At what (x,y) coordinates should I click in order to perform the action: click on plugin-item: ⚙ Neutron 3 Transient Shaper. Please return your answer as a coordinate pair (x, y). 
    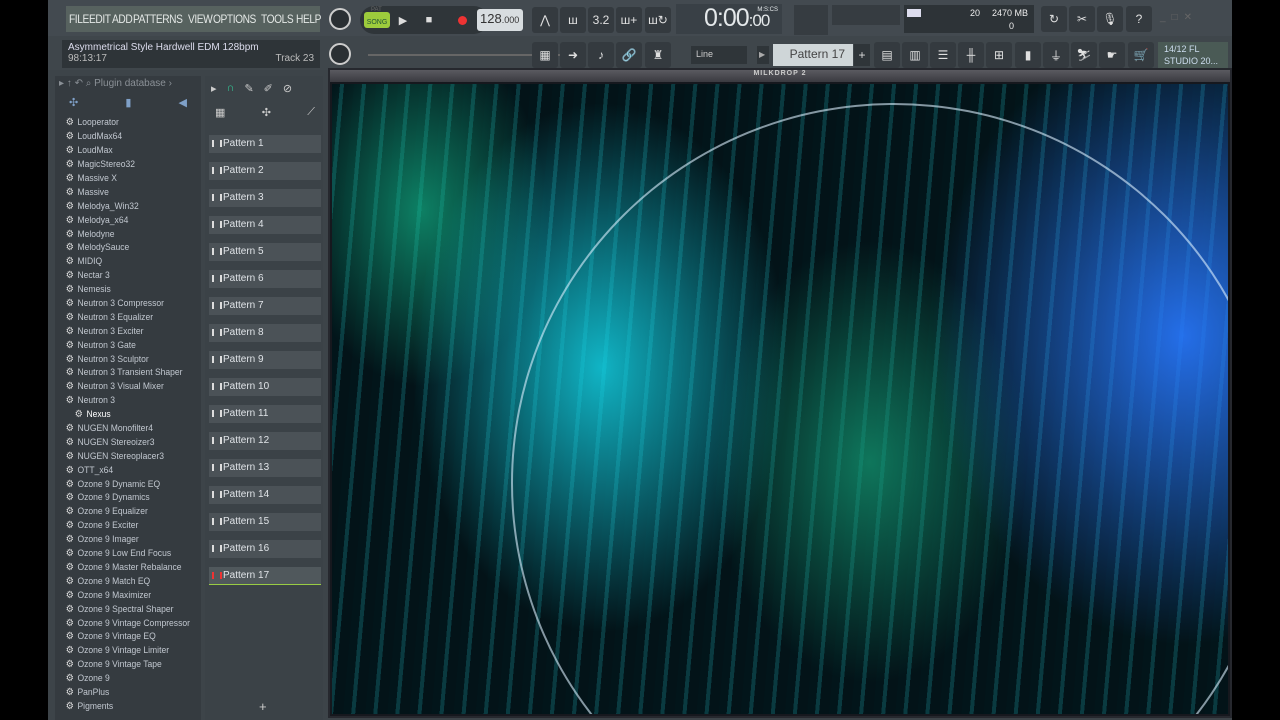
    Looking at the image, I should click on (120, 373).